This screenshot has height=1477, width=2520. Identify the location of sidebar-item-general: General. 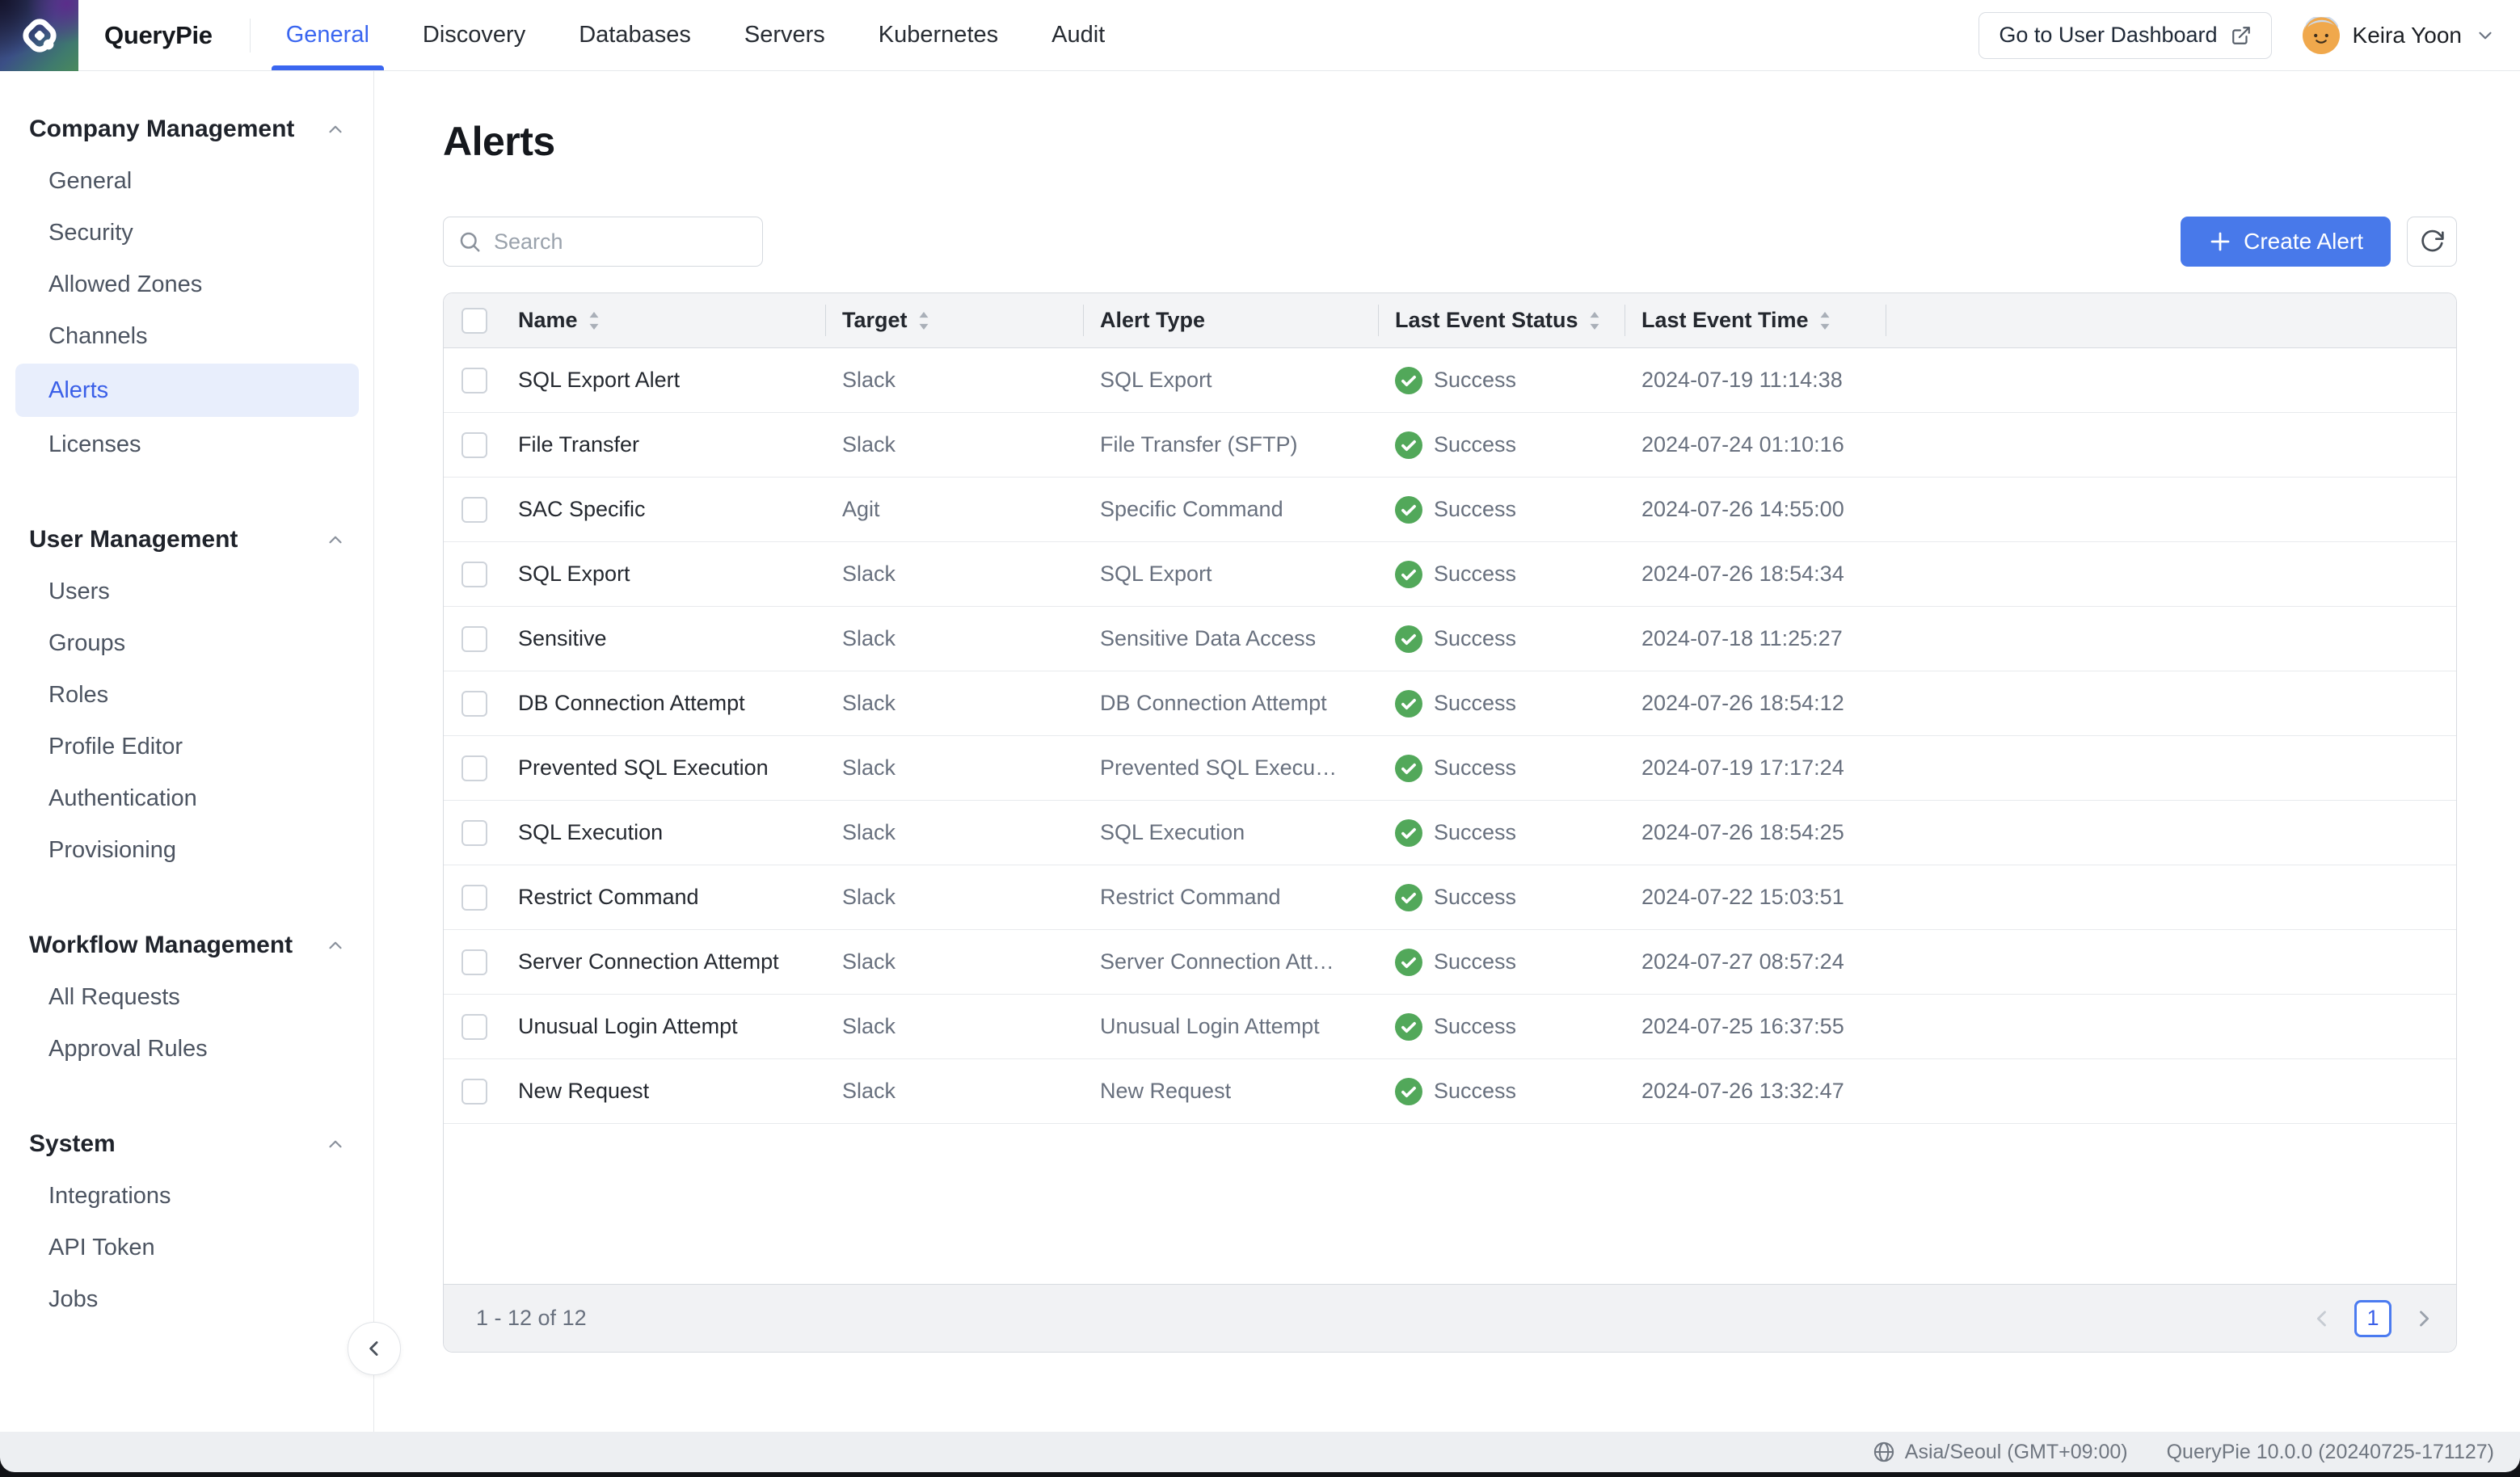
(186, 181).